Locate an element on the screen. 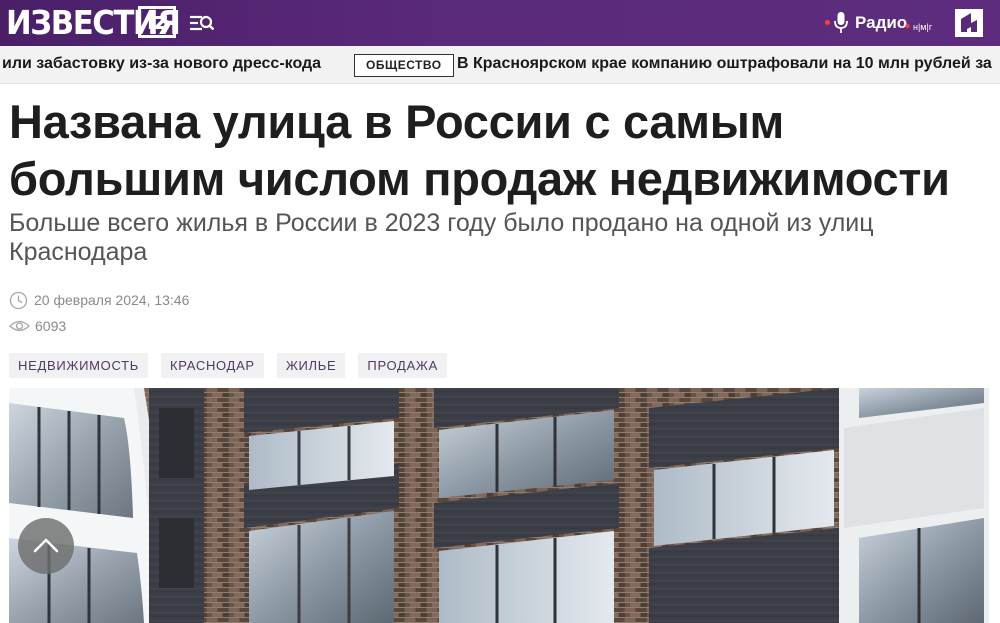 Image resolution: width=1000 pixels, height=623 pixels. article-views-row: 6093 is located at coordinates (37, 326).